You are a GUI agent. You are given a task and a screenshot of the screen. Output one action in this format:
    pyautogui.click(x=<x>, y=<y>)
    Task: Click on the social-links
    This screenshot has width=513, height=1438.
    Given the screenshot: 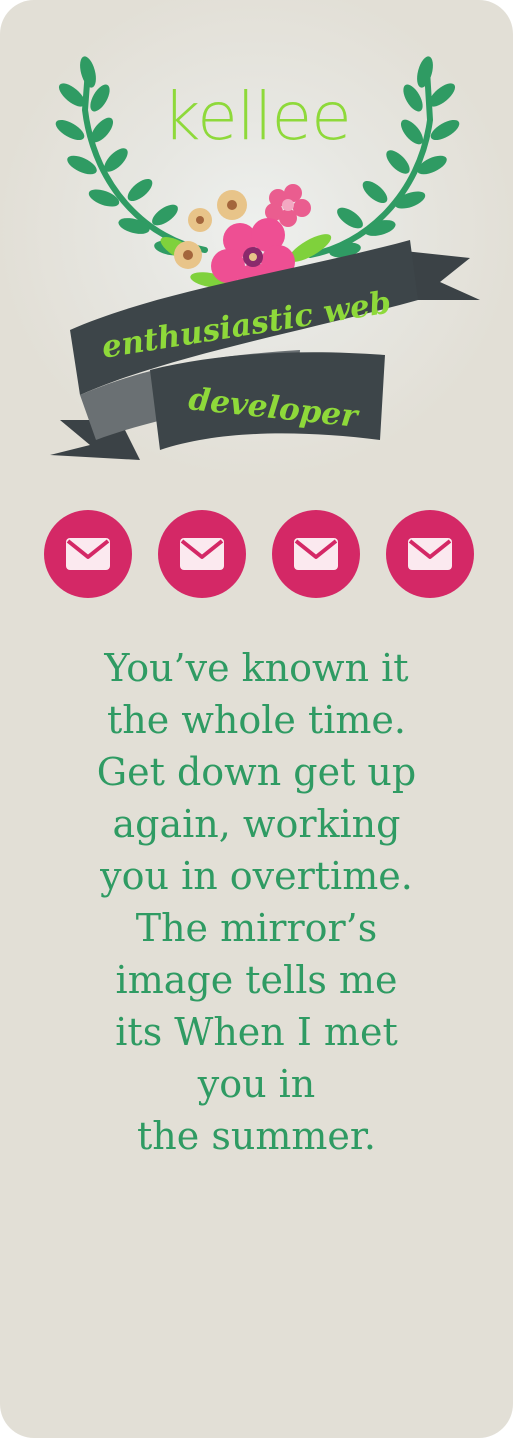 What is the action you would take?
    pyautogui.click(x=259, y=555)
    